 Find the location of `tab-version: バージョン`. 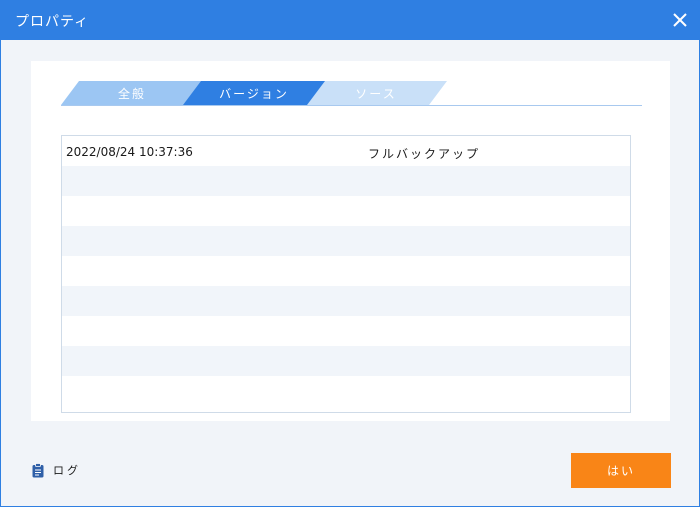

tab-version: バージョン is located at coordinates (254, 93).